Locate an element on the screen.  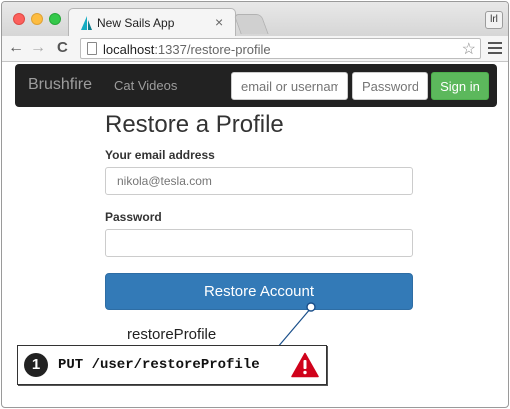
annotation-callout: 1 PUT /user/restoreProfile is located at coordinates (172, 365).